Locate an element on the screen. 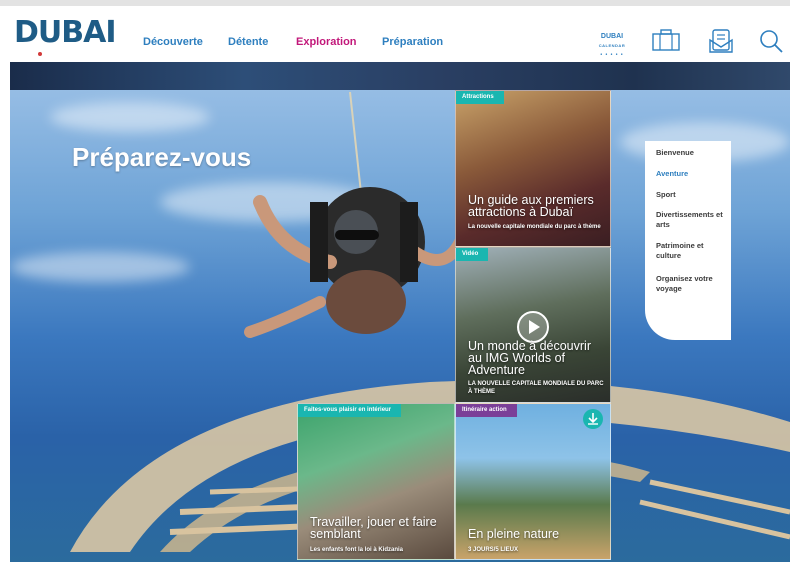  calendar-sub-label: CALENDAR is located at coordinates (612, 45).